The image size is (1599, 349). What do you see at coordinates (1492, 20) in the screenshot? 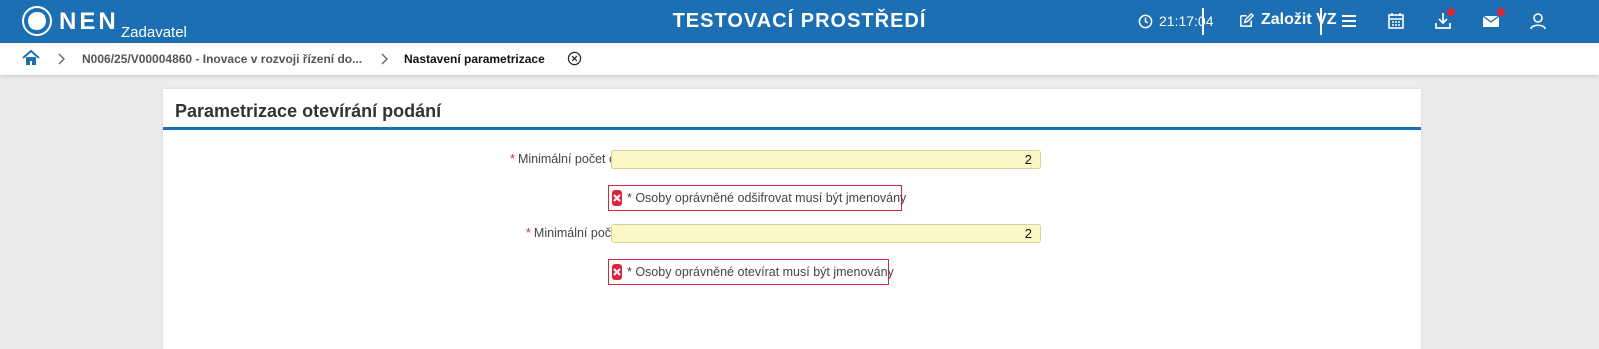
I see `messages-button` at bounding box center [1492, 20].